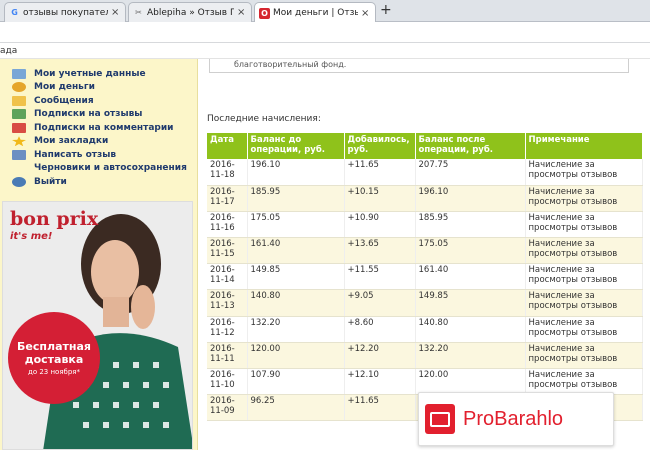 The image size is (650, 450). What do you see at coordinates (380, 356) in the screenshot?
I see `cell-added: +12.20` at bounding box center [380, 356].